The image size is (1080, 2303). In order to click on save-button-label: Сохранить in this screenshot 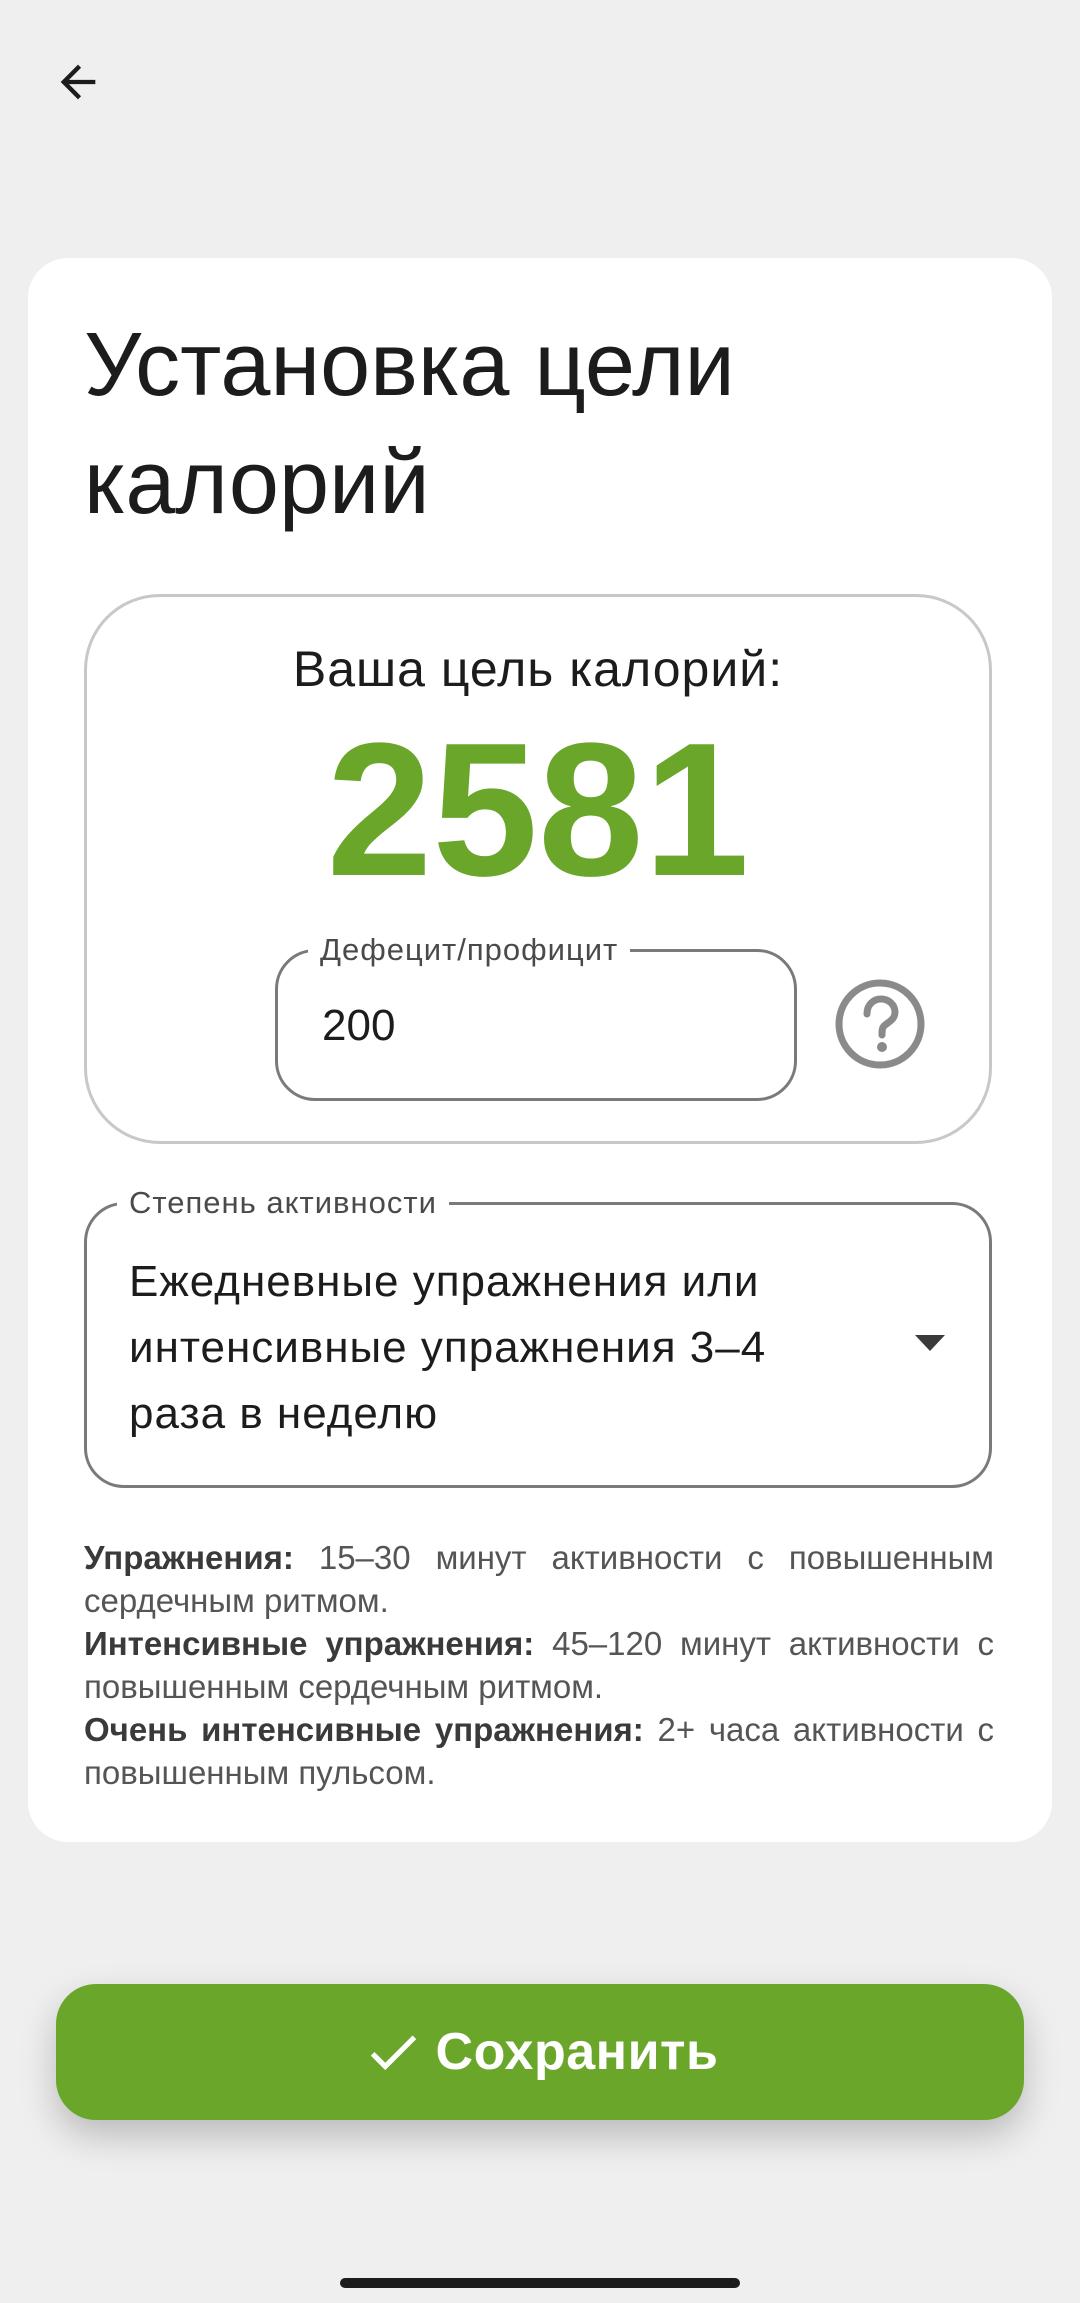, I will do `click(577, 2052)`.